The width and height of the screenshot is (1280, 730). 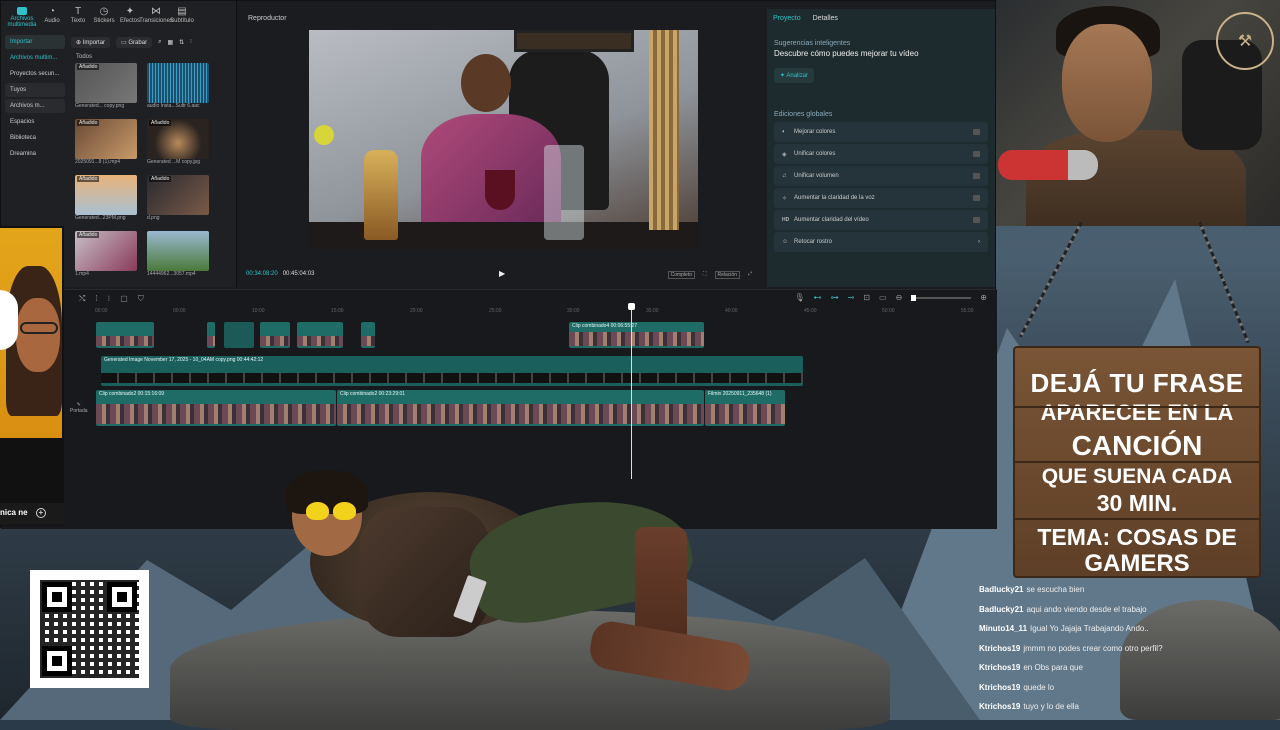 I want to click on tab-subtitles: ▤ Subtítulo, so click(x=182, y=19).